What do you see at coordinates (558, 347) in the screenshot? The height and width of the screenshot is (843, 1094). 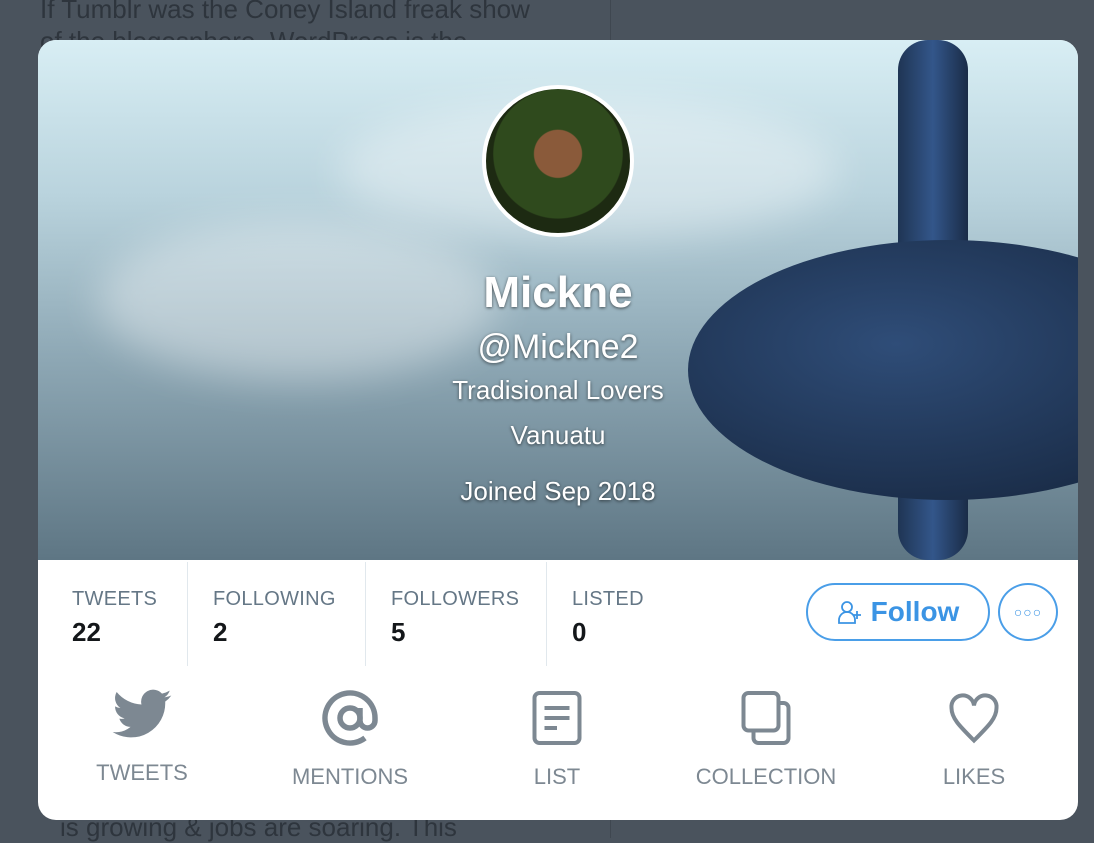 I see `profile-handle: @Mickne2` at bounding box center [558, 347].